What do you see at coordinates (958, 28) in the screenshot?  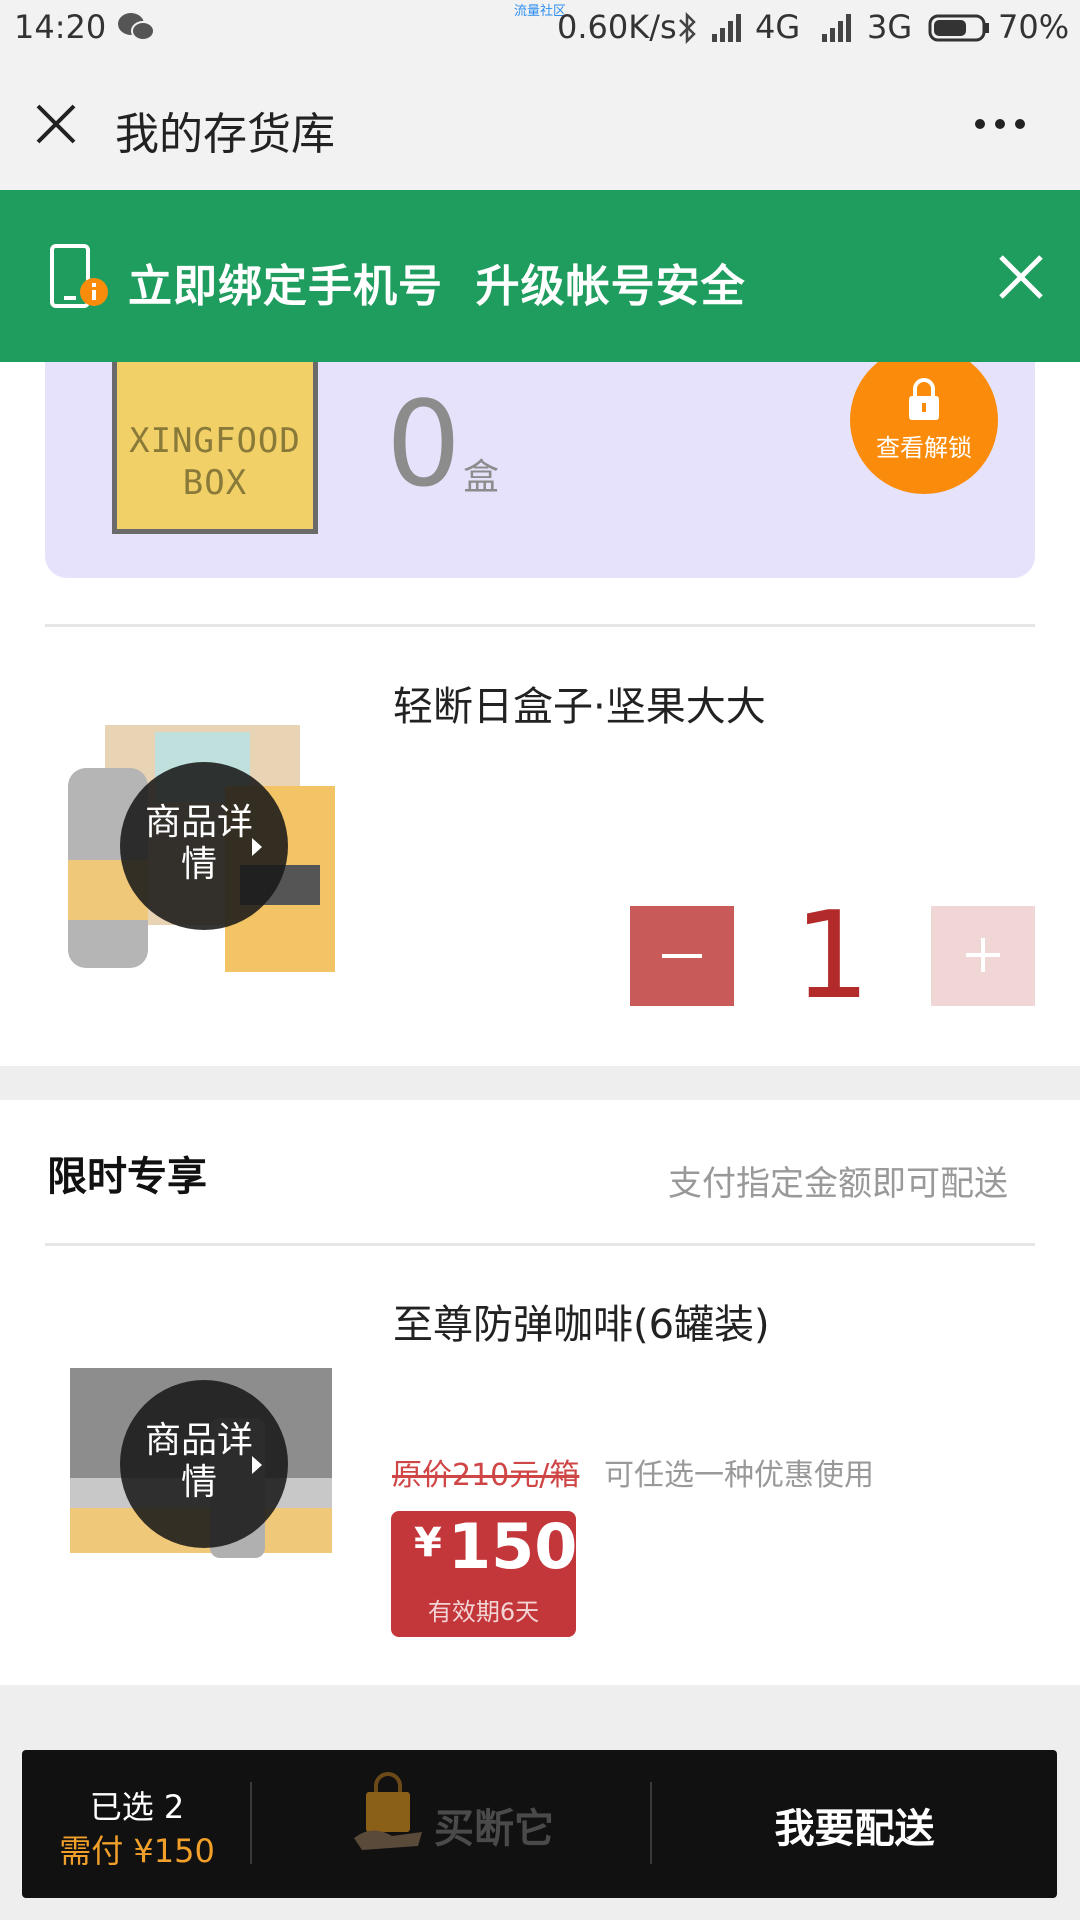 I see `battery-icon` at bounding box center [958, 28].